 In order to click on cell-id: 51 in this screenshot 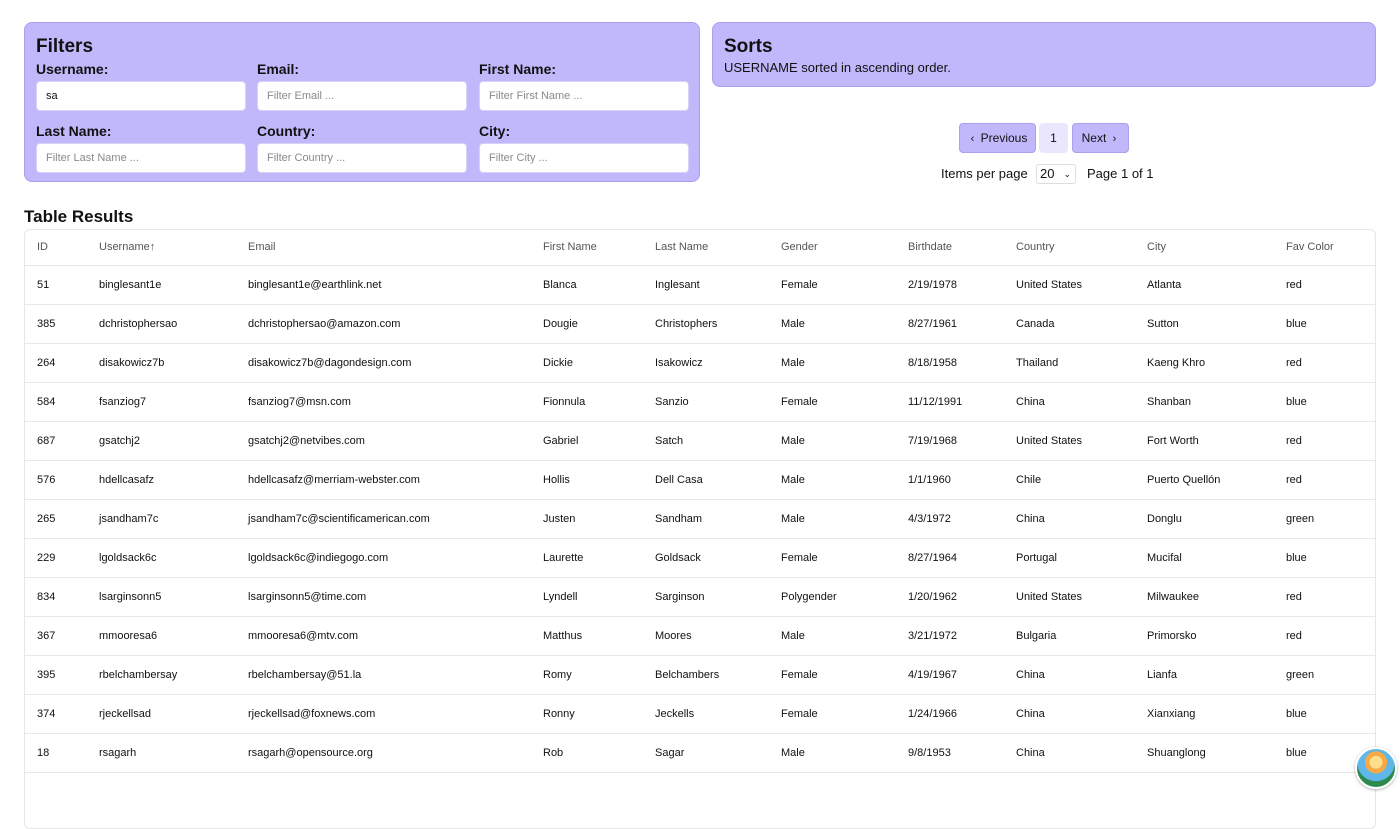, I will do `click(56, 285)`.